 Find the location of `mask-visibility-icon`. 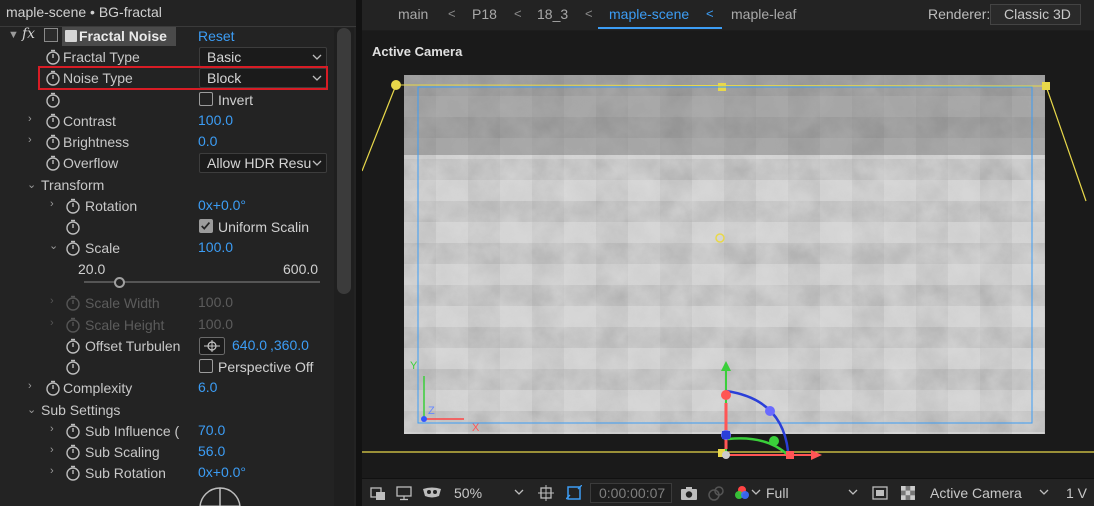

mask-visibility-icon is located at coordinates (432, 493).